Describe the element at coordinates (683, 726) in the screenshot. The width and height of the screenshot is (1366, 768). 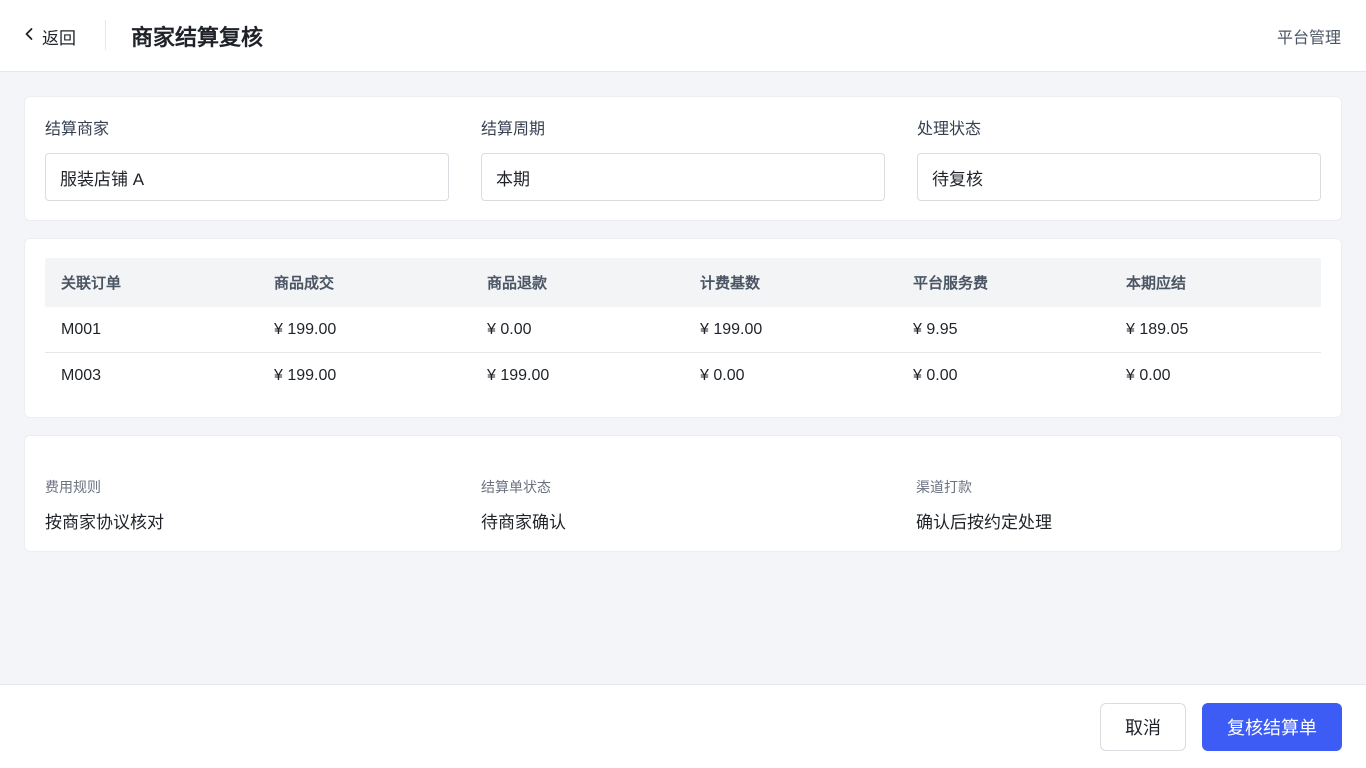
I see `action-footer: 取消 复核结算单` at that location.